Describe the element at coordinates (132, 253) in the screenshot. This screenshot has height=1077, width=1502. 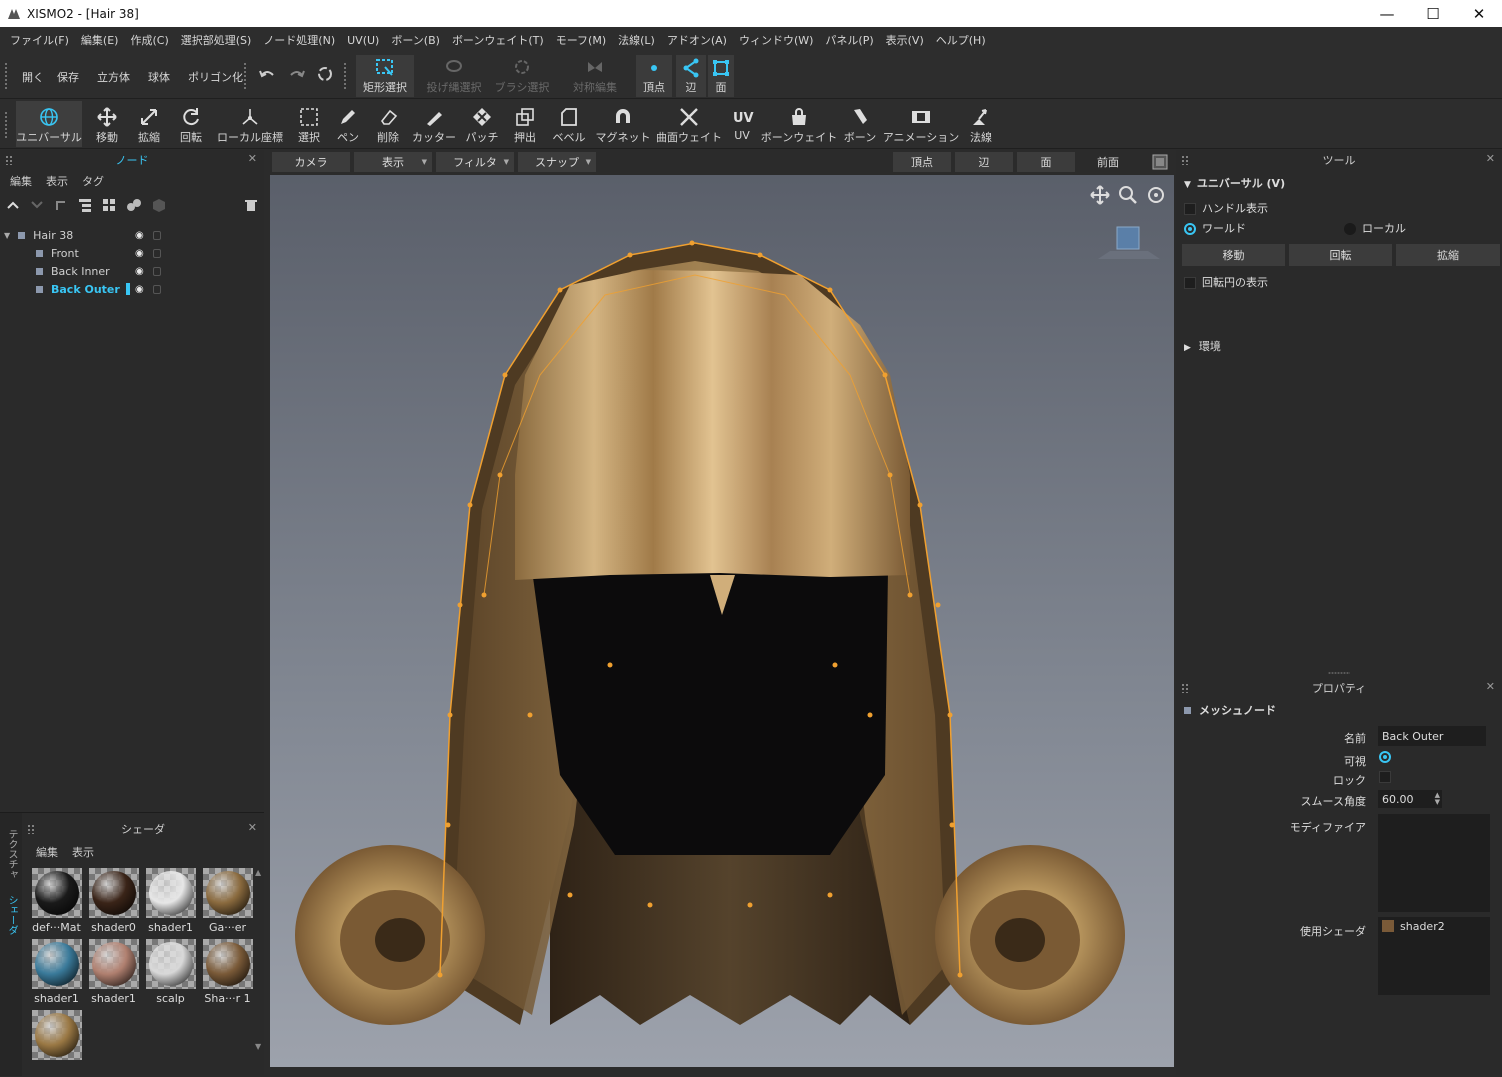
I see `tree-node: Front ◉` at that location.